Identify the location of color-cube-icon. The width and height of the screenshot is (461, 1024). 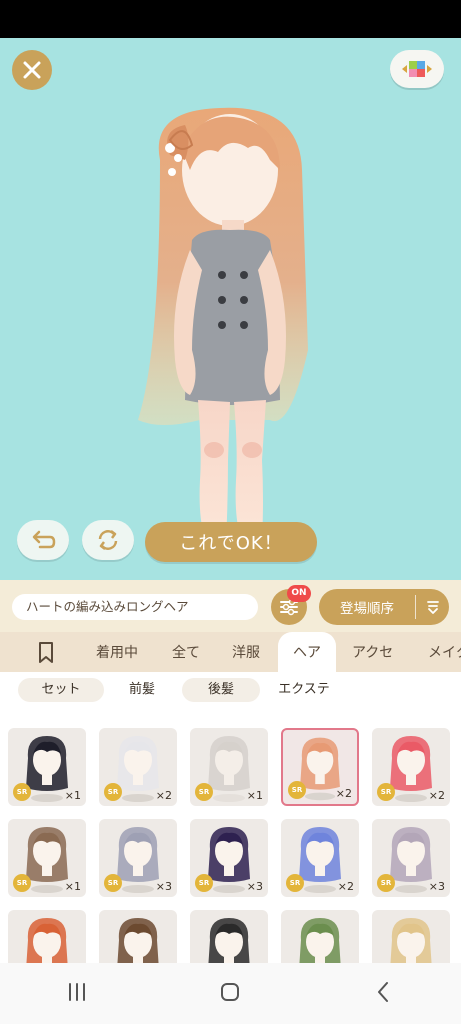
(417, 69).